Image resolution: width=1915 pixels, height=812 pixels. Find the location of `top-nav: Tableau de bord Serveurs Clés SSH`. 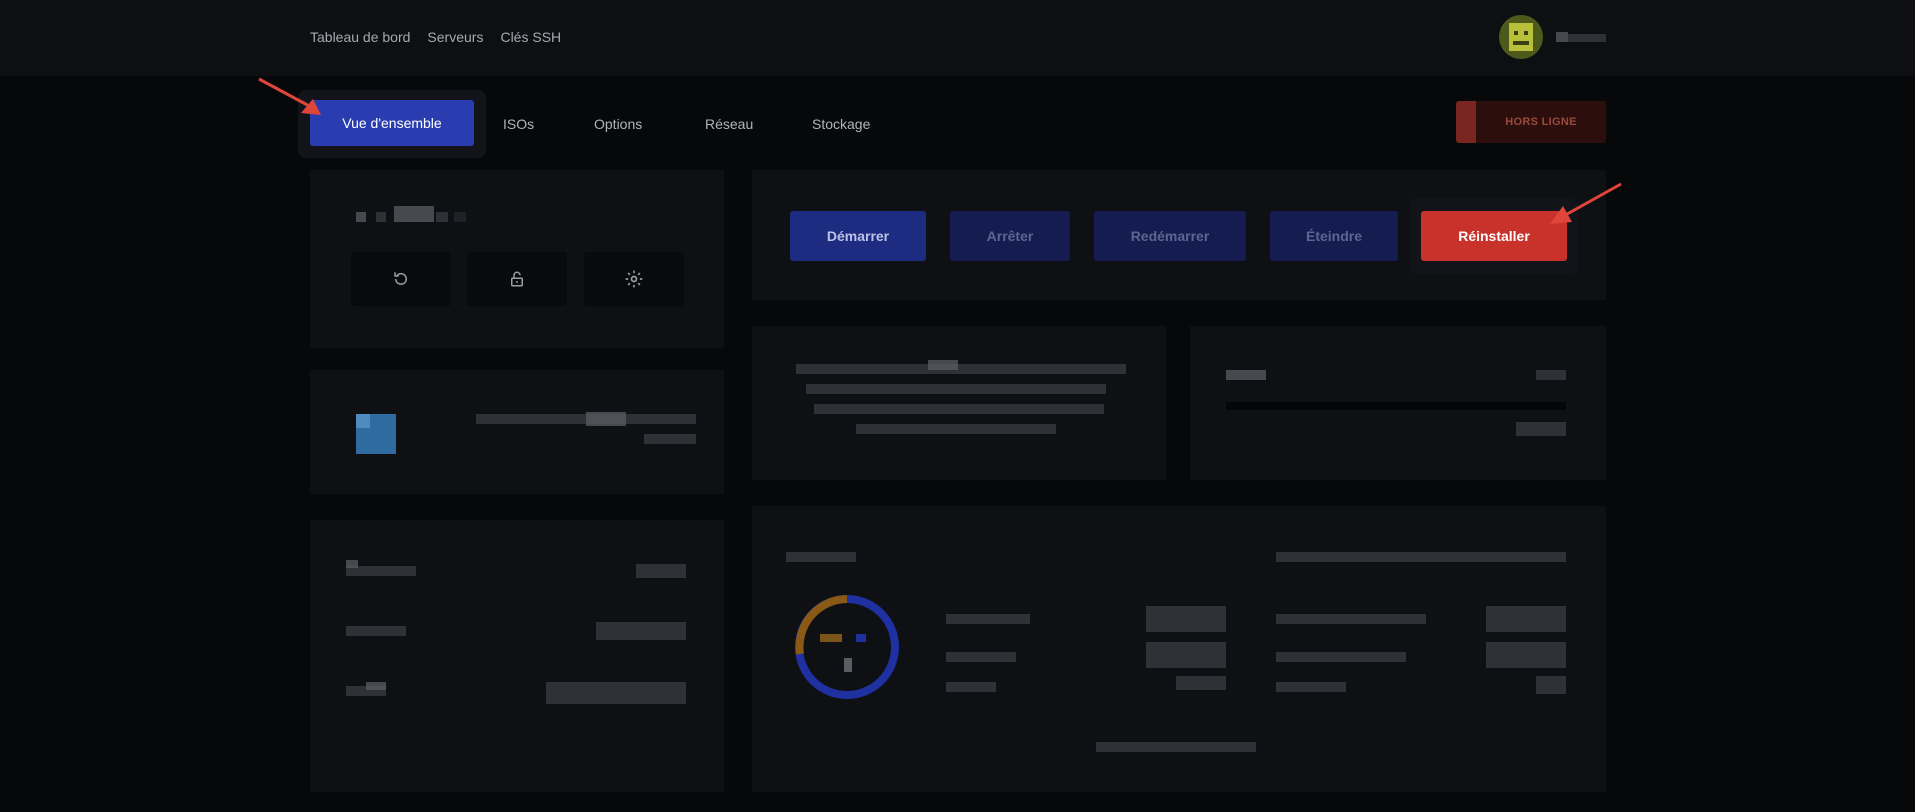

top-nav: Tableau de bord Serveurs Clés SSH is located at coordinates (435, 37).